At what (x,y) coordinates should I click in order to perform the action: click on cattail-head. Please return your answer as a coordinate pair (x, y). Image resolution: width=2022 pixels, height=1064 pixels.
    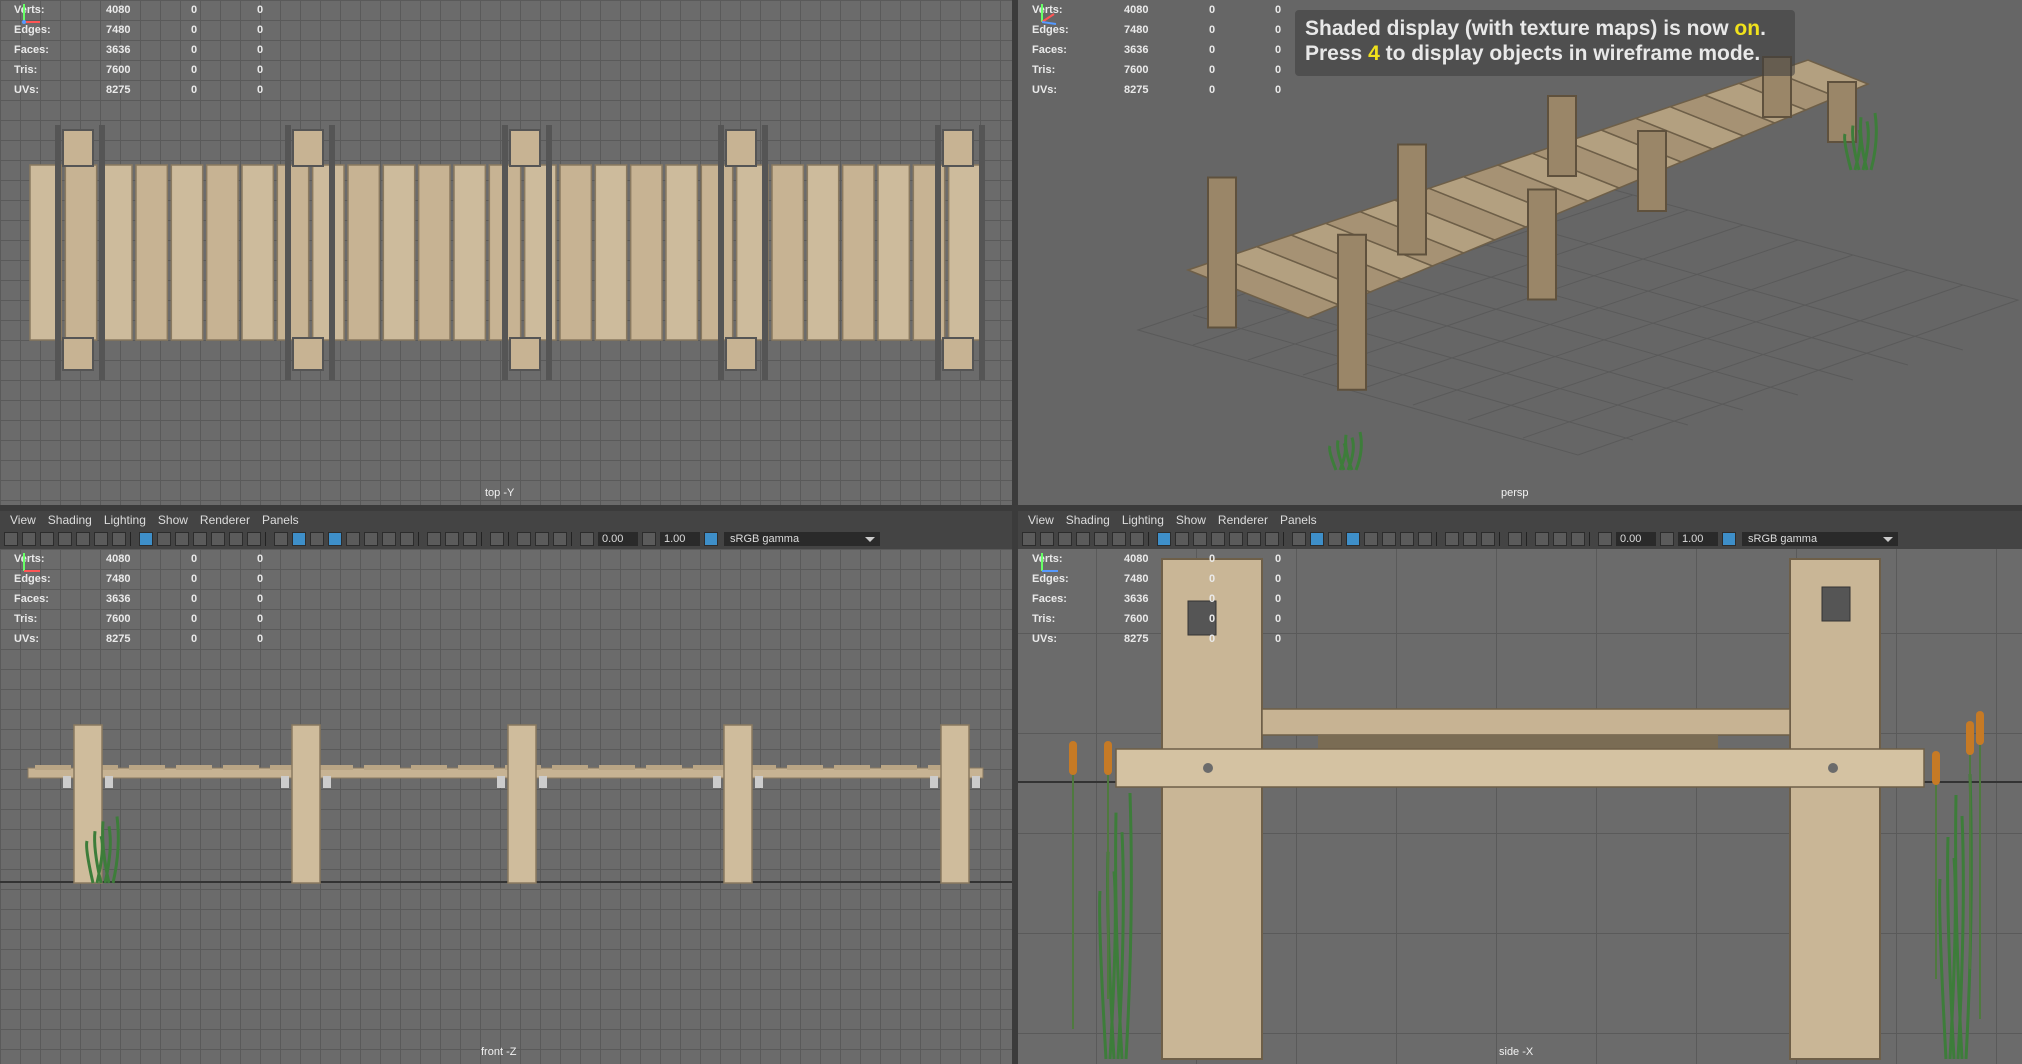
    Looking at the image, I should click on (1936, 768).